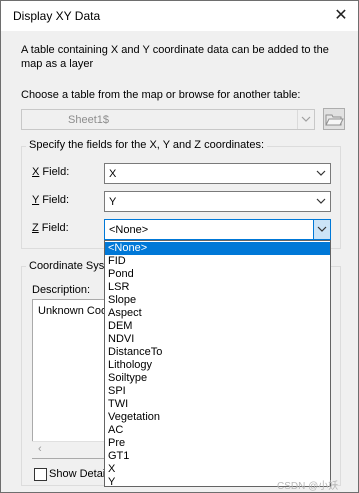 The height and width of the screenshot is (493, 359). Describe the element at coordinates (88, 120) in the screenshot. I see `table-select-value: Sheet1$` at that location.